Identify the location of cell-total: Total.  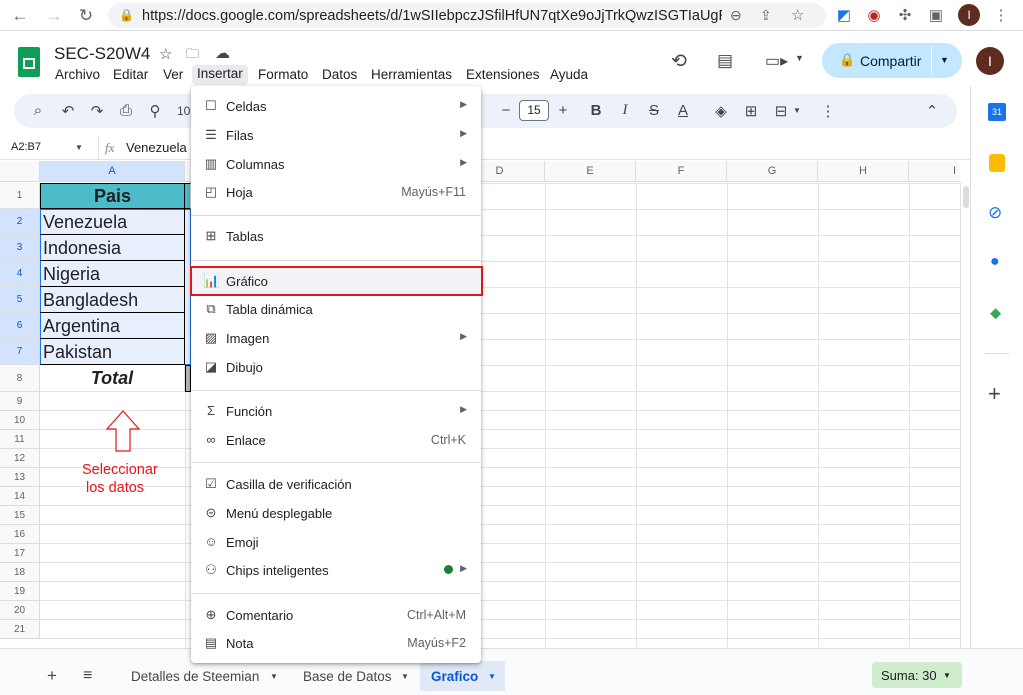
(112, 378).